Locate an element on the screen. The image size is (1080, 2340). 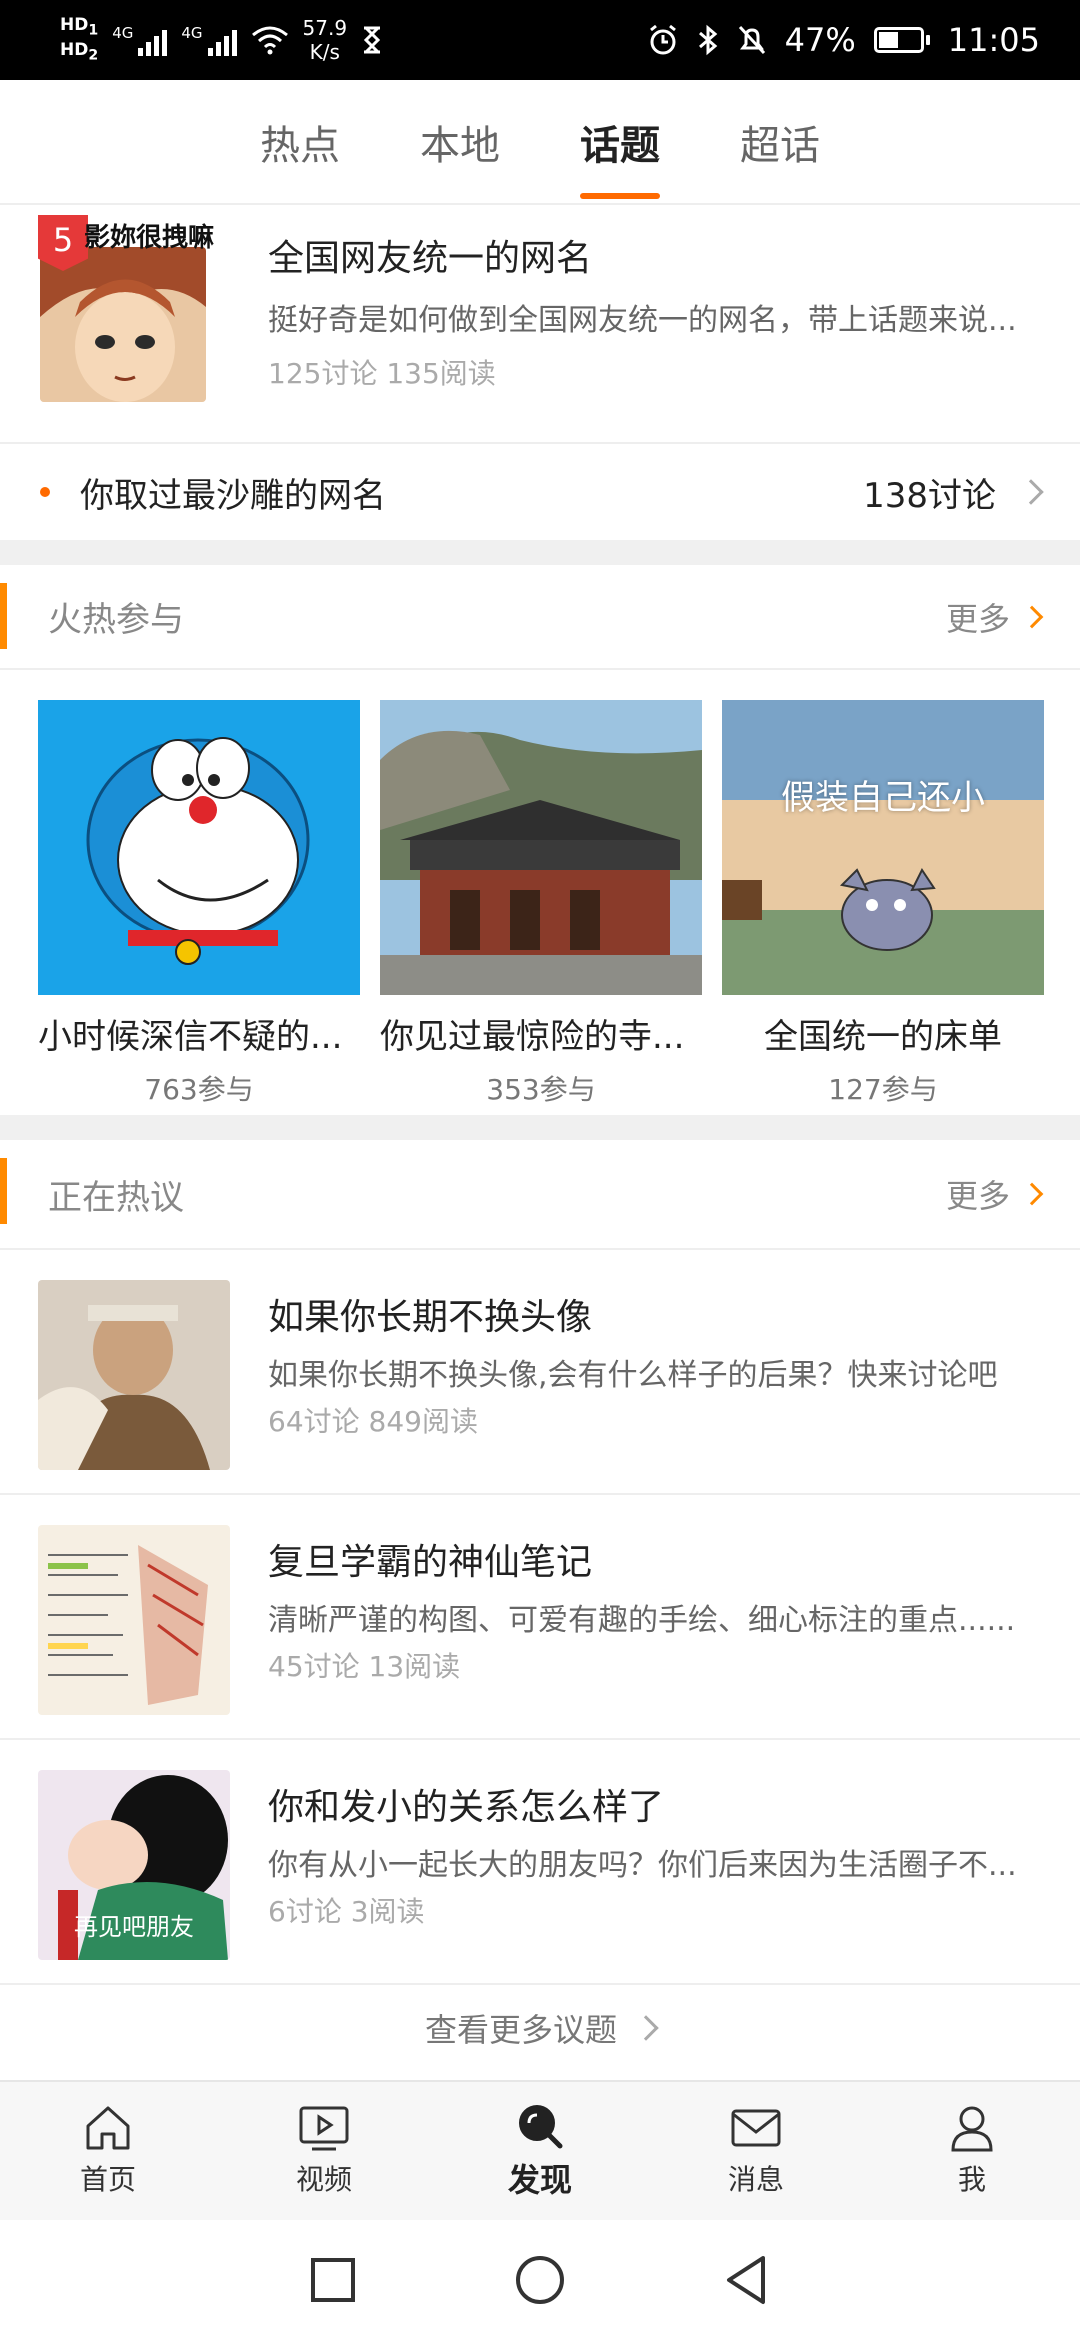
nav-video: 视频 is located at coordinates (324, 2151).